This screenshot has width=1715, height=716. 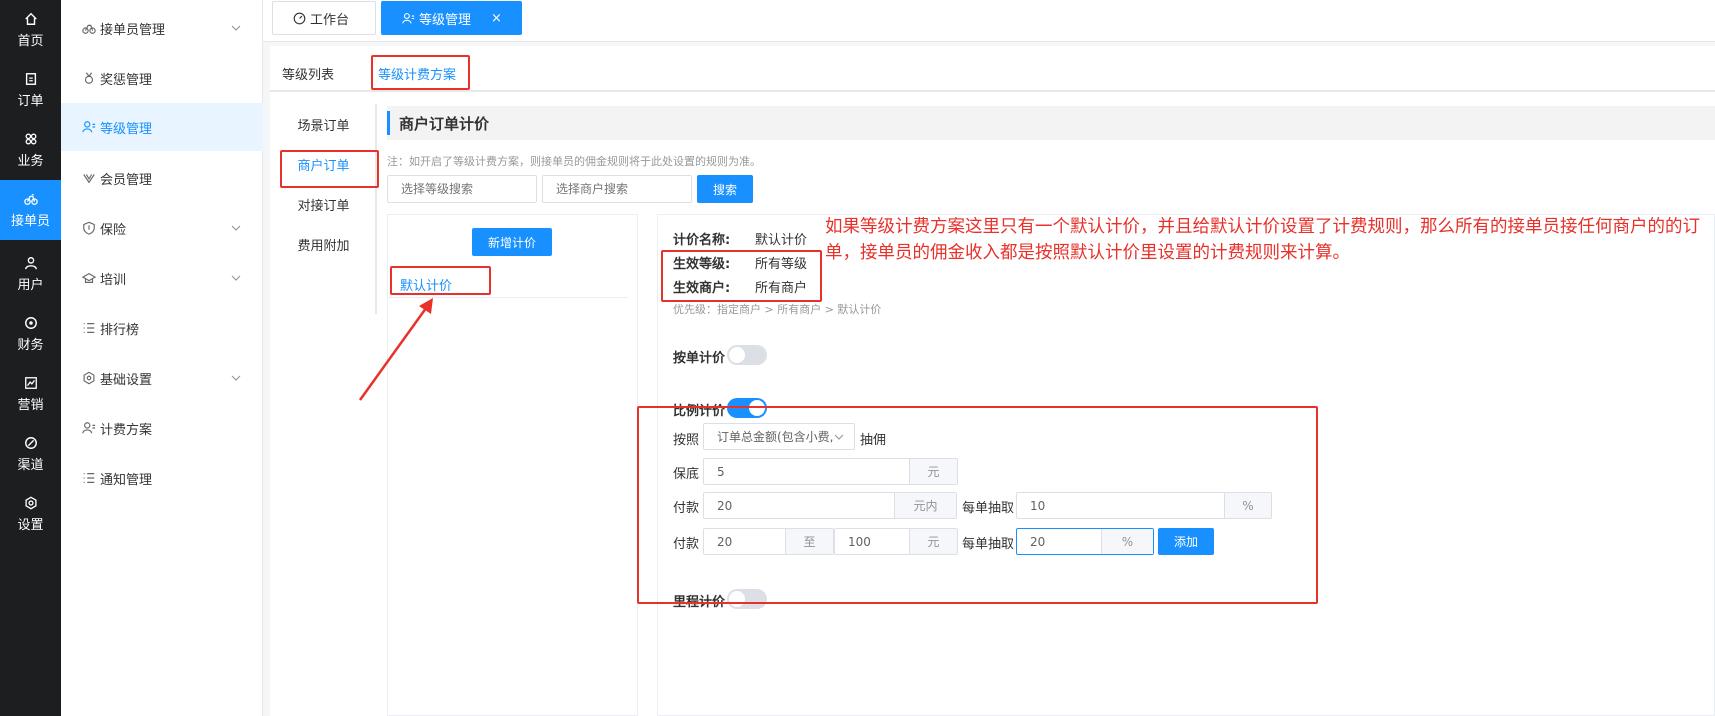 I want to click on rail-item-order: 订单, so click(x=30, y=90).